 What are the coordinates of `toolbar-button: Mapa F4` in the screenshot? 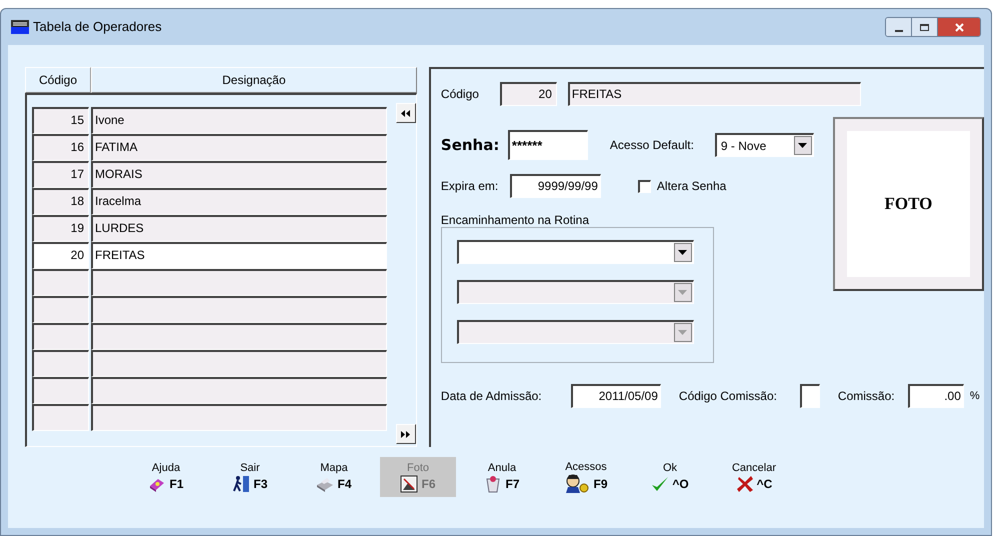 It's located at (334, 477).